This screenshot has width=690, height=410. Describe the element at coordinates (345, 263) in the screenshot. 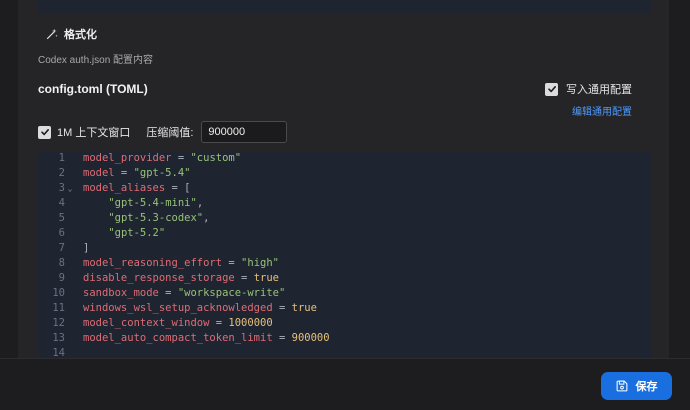

I see `code-line: 8 model_reasoning_effort = "high"` at that location.